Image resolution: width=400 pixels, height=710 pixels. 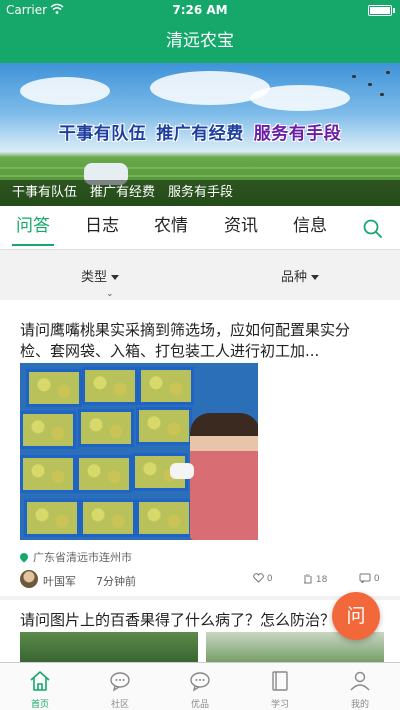 I want to click on tabbar-home-label: 首页, so click(x=39, y=705).